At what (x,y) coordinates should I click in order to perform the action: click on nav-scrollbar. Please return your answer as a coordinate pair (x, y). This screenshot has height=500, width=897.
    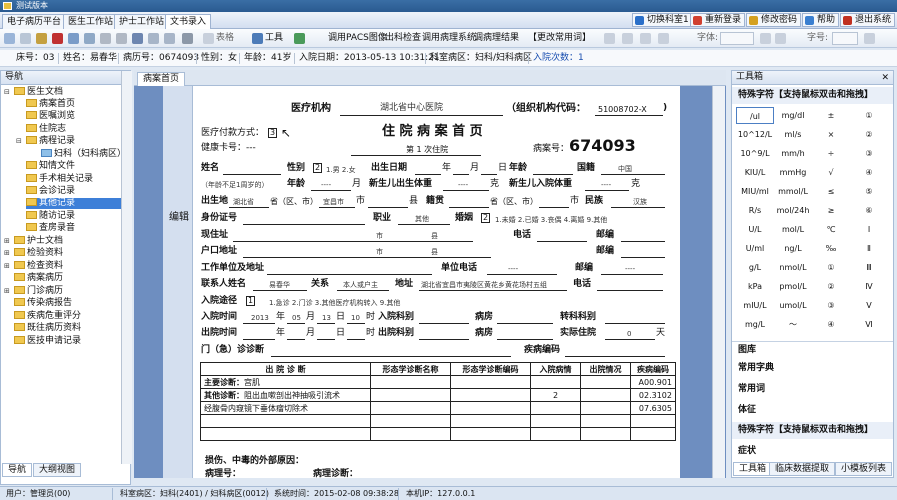
    Looking at the image, I should click on (126, 267).